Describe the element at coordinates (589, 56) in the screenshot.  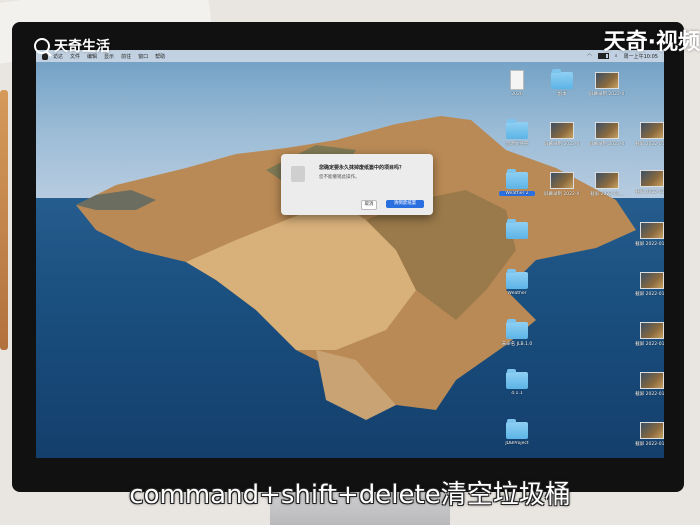
I see `wifi-icon: ◠` at that location.